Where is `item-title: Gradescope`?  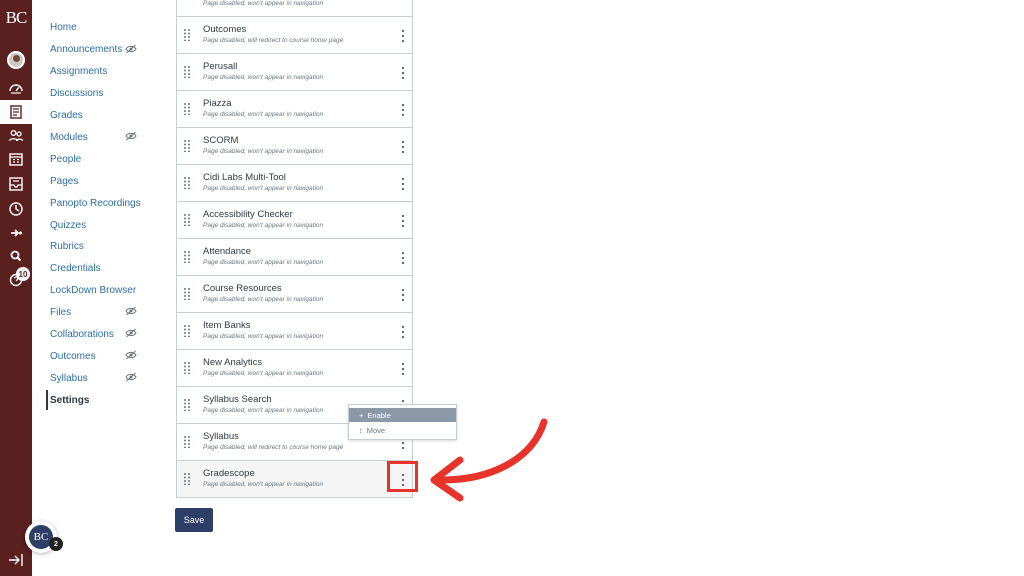 item-title: Gradescope is located at coordinates (229, 473).